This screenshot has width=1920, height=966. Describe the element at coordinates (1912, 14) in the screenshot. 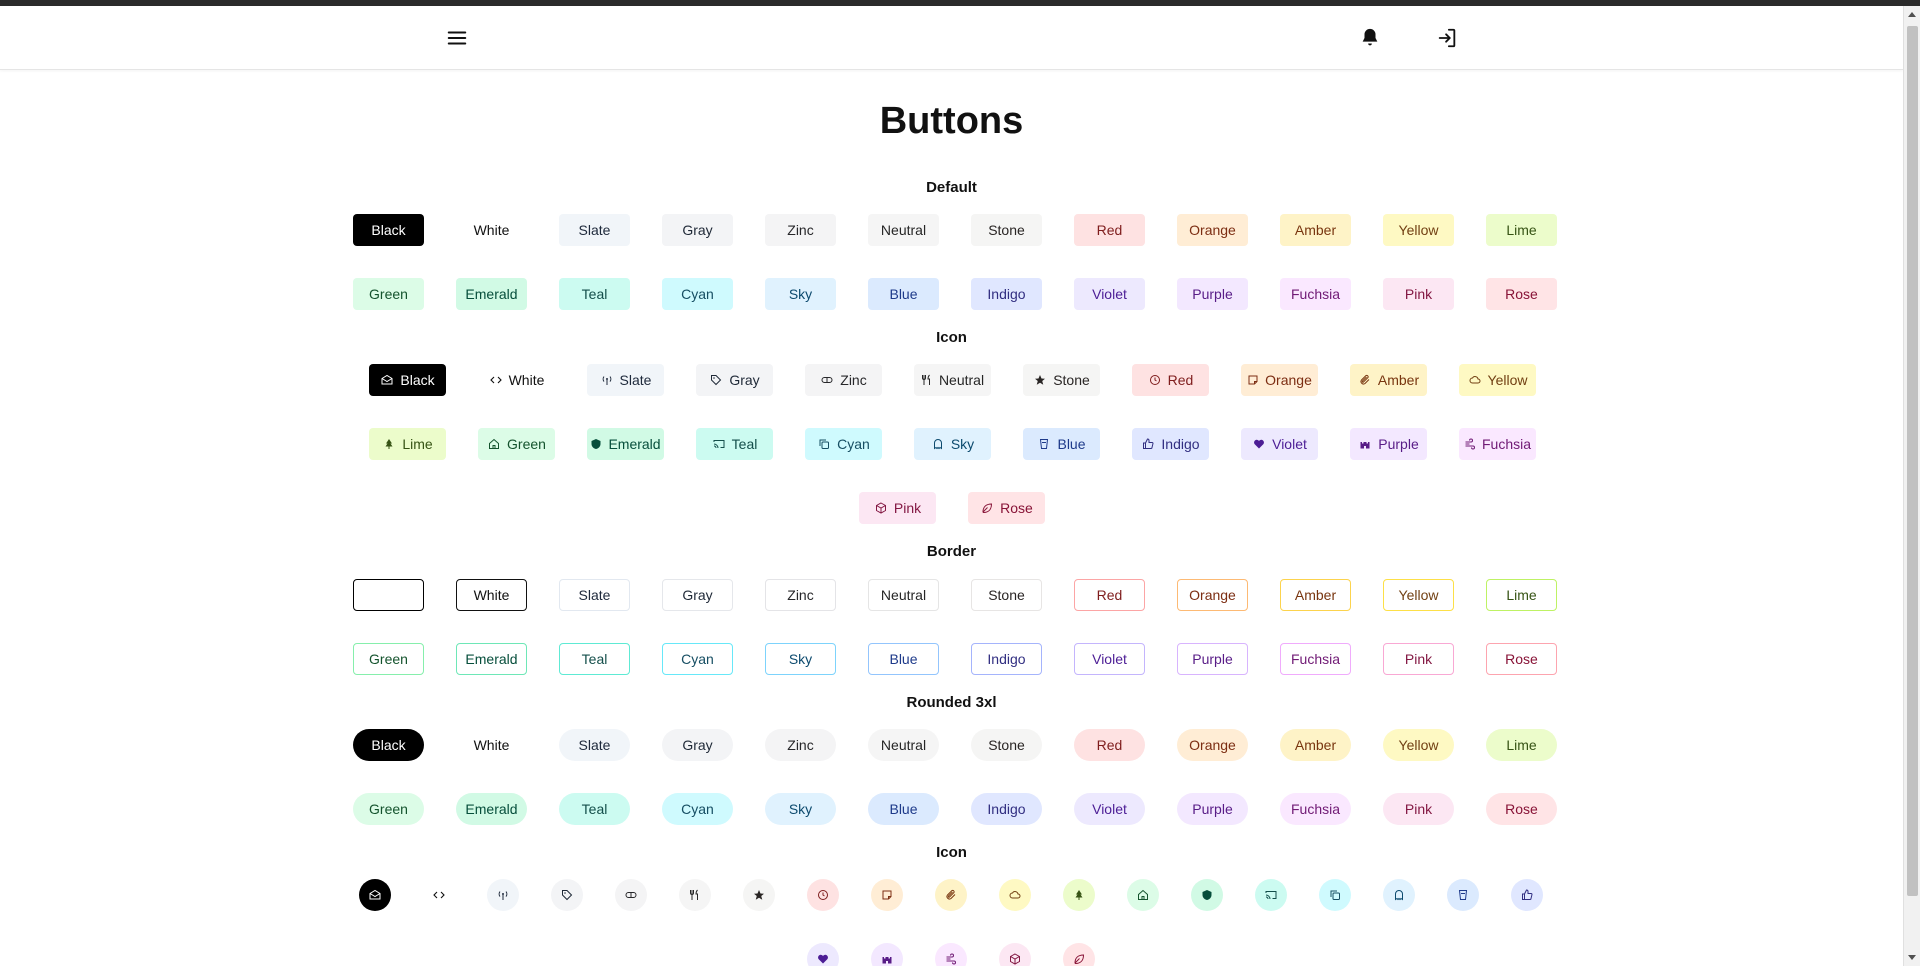

I see `scroll-up-arrow` at that location.